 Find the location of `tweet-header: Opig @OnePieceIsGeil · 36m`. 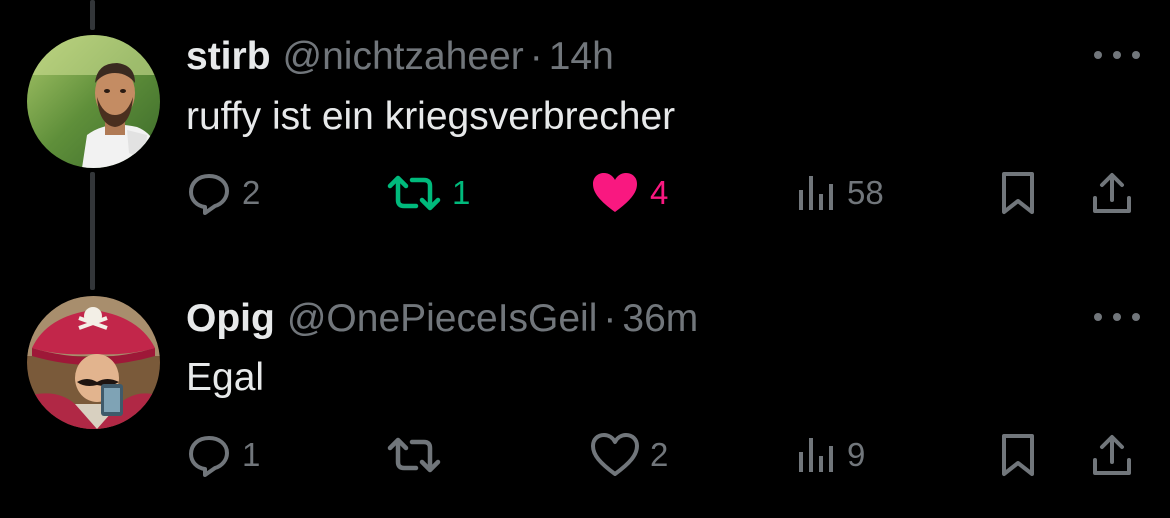

tweet-header: Opig @OnePieceIsGeil · 36m is located at coordinates (442, 319).